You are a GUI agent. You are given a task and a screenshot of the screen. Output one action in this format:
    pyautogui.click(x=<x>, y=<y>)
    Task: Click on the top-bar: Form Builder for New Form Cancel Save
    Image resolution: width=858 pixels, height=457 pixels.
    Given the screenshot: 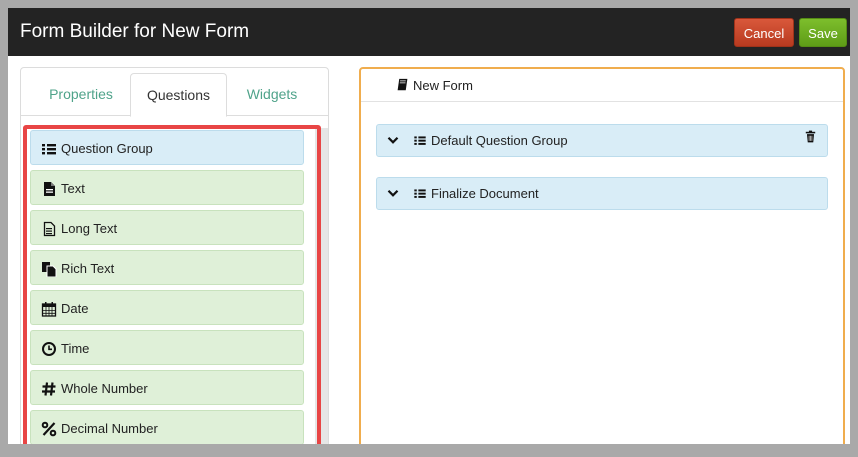 What is the action you would take?
    pyautogui.click(x=429, y=32)
    